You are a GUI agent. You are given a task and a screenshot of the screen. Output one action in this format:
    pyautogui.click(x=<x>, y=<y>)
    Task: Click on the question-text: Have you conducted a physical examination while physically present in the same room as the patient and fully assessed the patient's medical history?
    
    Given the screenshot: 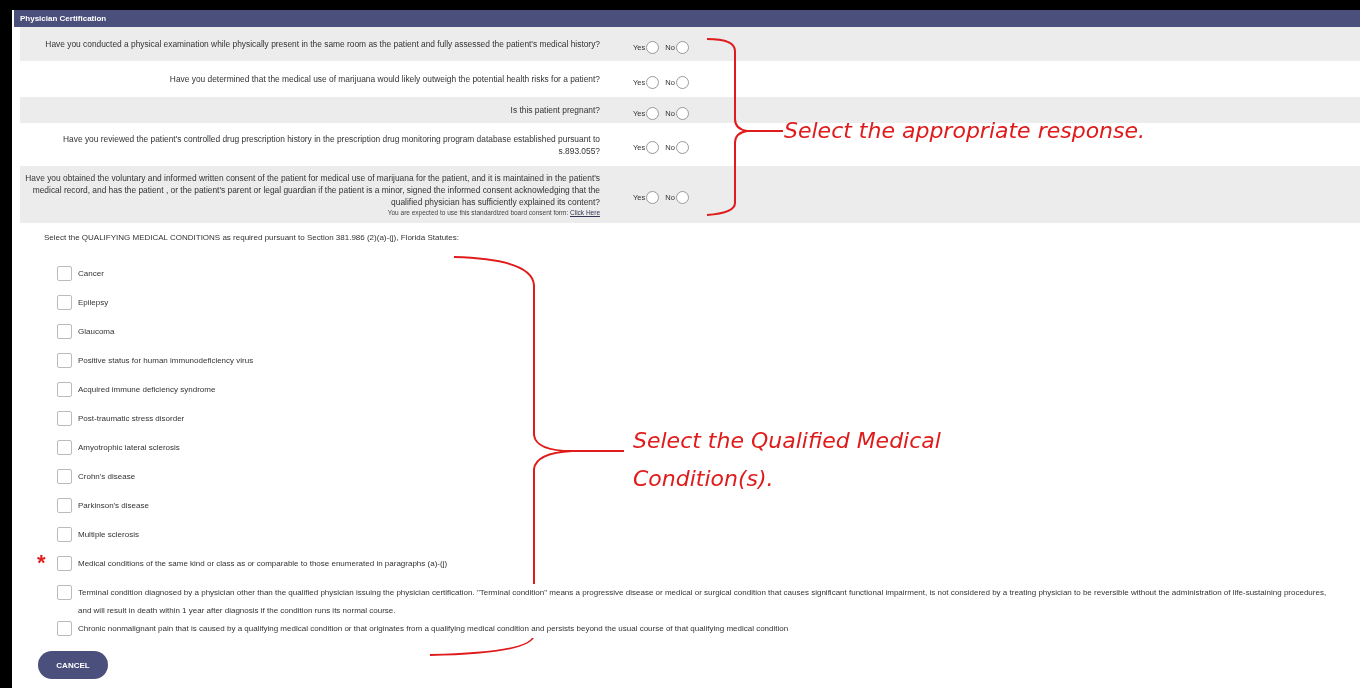 What is the action you would take?
    pyautogui.click(x=322, y=44)
    